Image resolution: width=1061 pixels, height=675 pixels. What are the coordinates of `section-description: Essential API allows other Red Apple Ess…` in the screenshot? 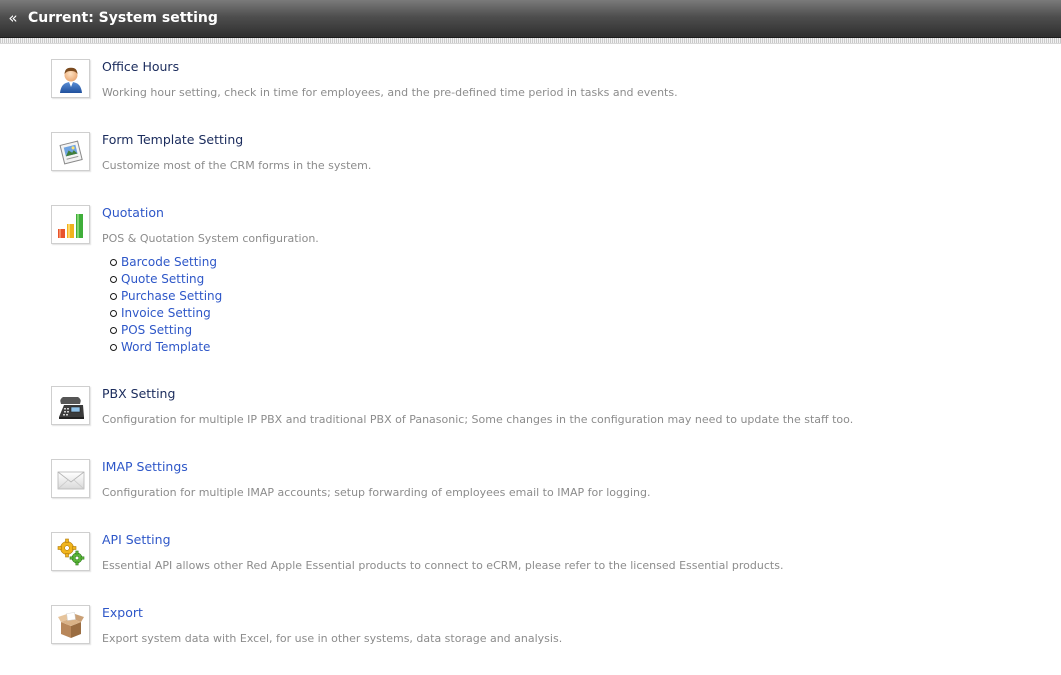 It's located at (443, 565).